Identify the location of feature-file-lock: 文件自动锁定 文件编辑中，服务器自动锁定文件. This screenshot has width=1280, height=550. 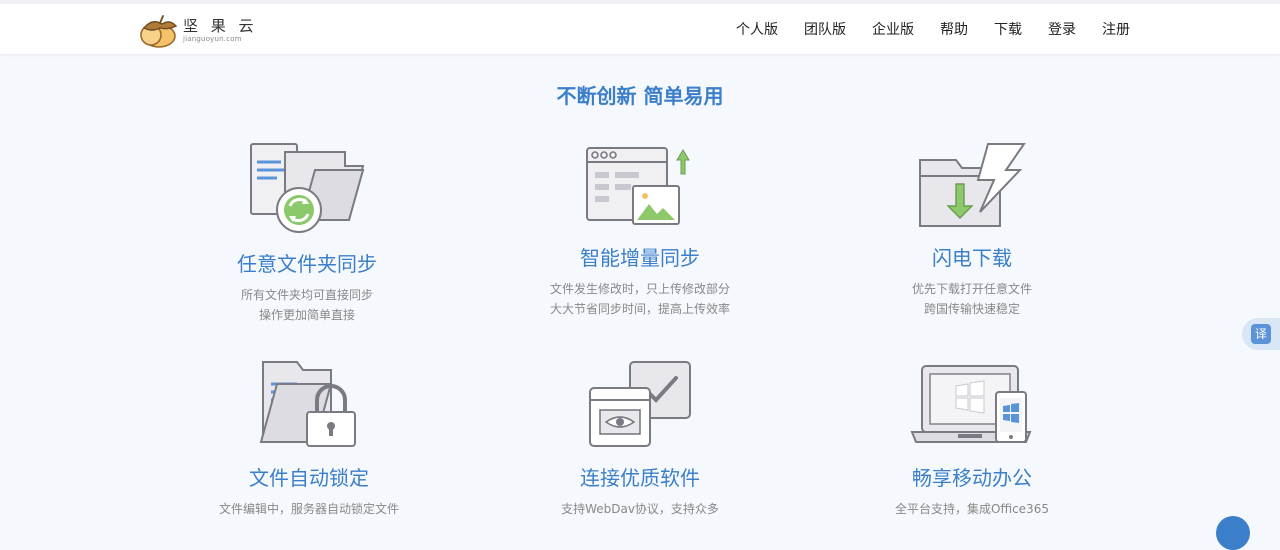
(309, 439).